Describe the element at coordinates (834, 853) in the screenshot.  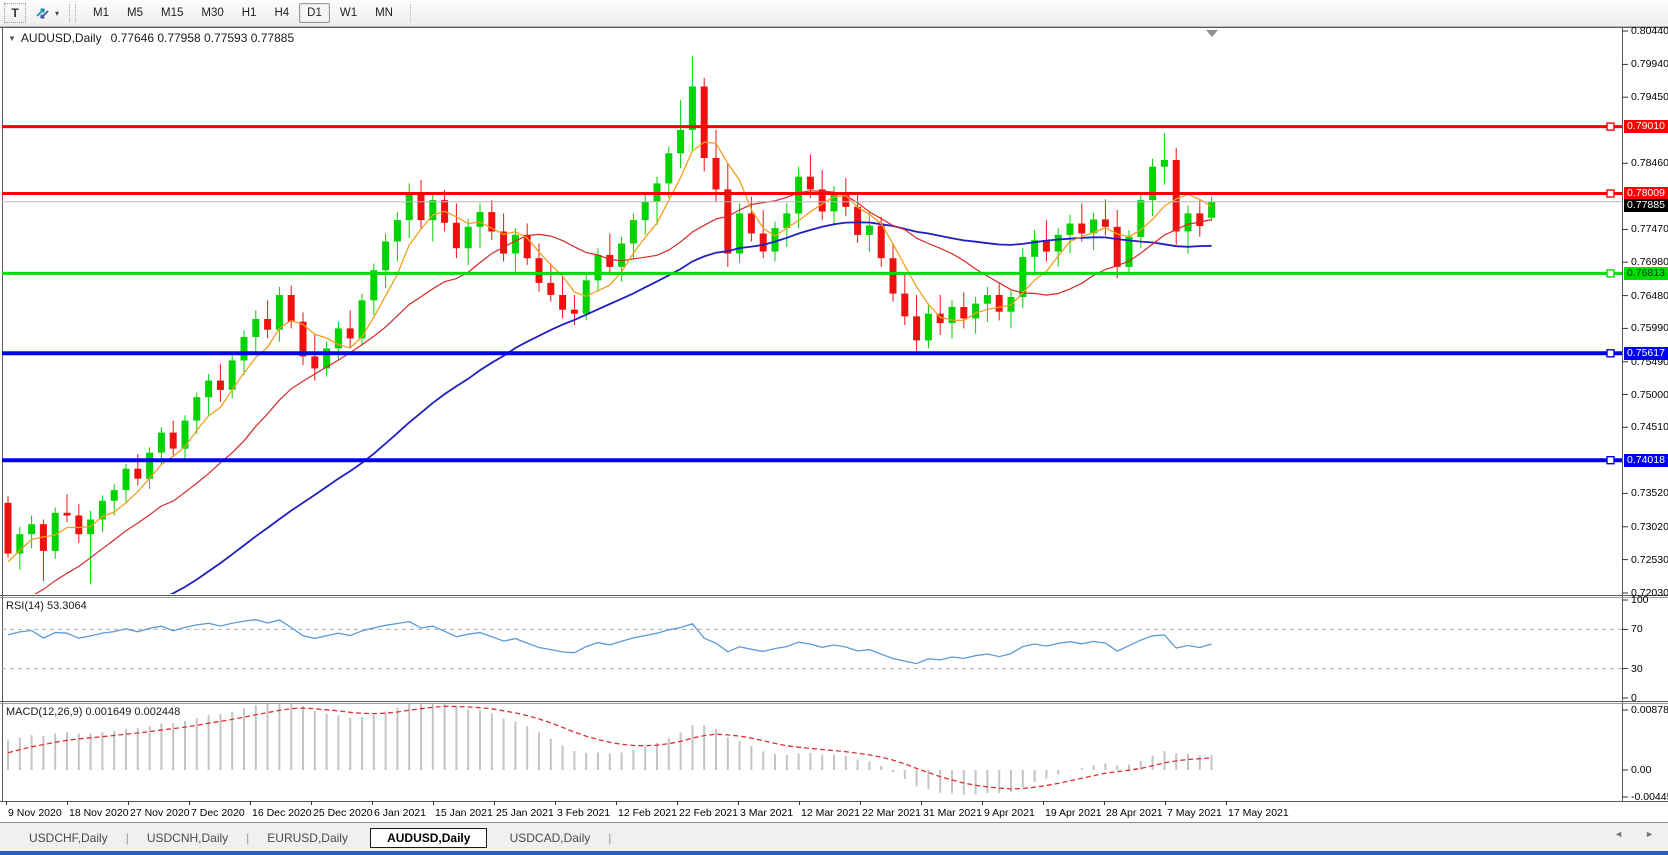
I see `bottom-strip` at that location.